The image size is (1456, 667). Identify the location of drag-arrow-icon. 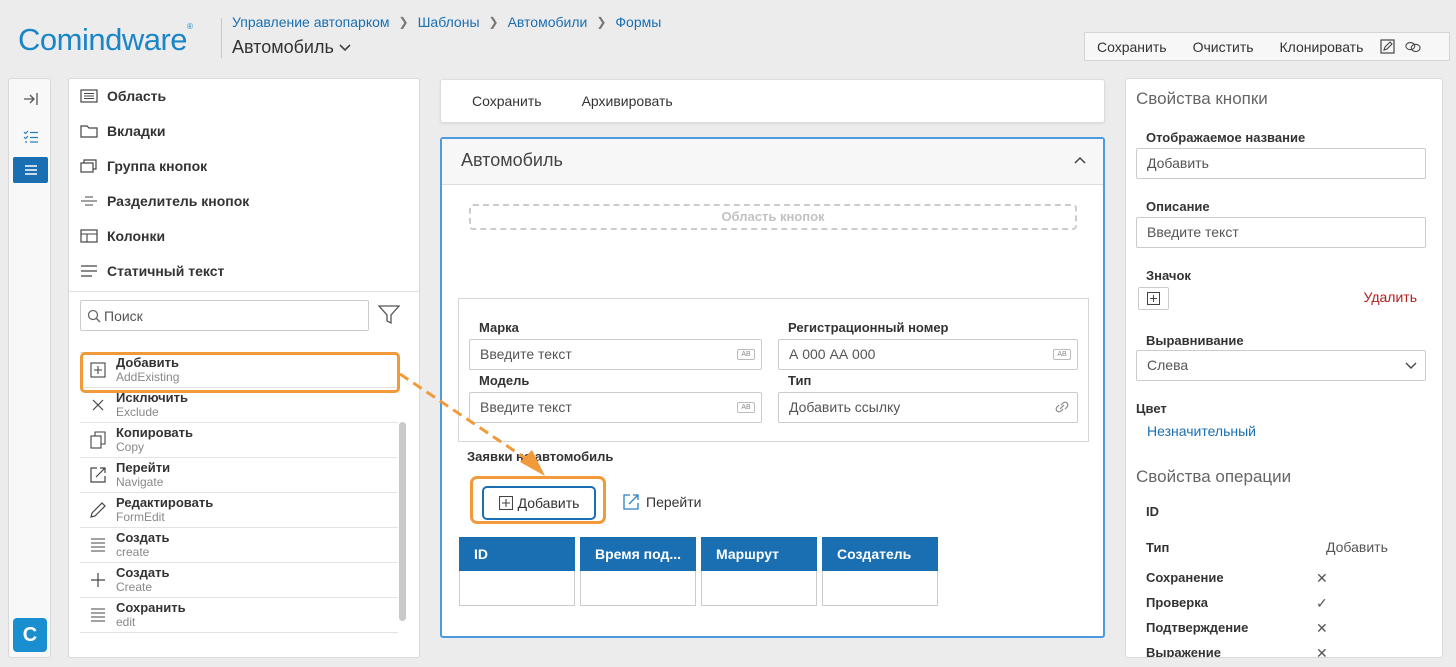
(472, 424).